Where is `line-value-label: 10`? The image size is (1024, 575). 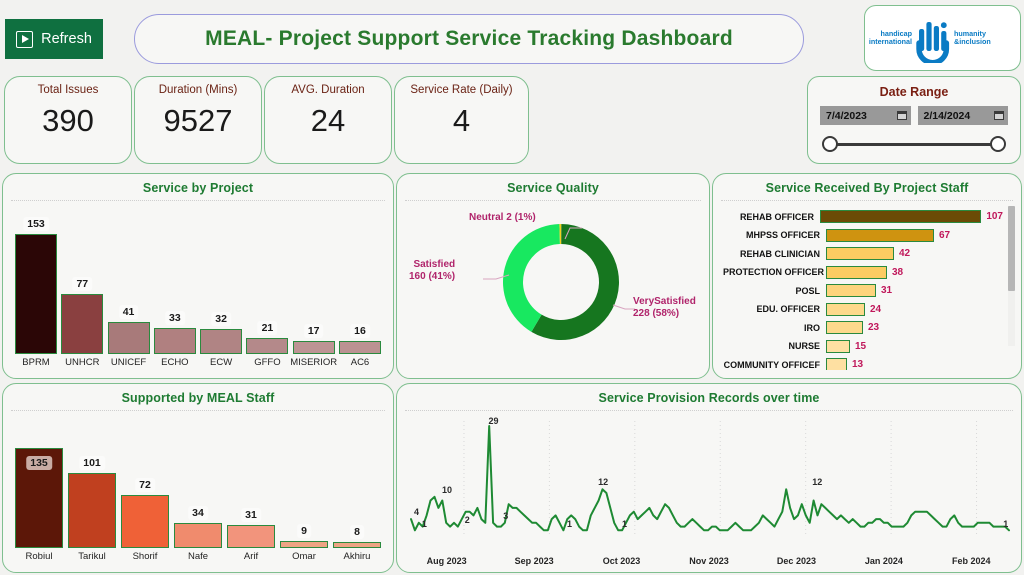
line-value-label: 10 is located at coordinates (447, 489).